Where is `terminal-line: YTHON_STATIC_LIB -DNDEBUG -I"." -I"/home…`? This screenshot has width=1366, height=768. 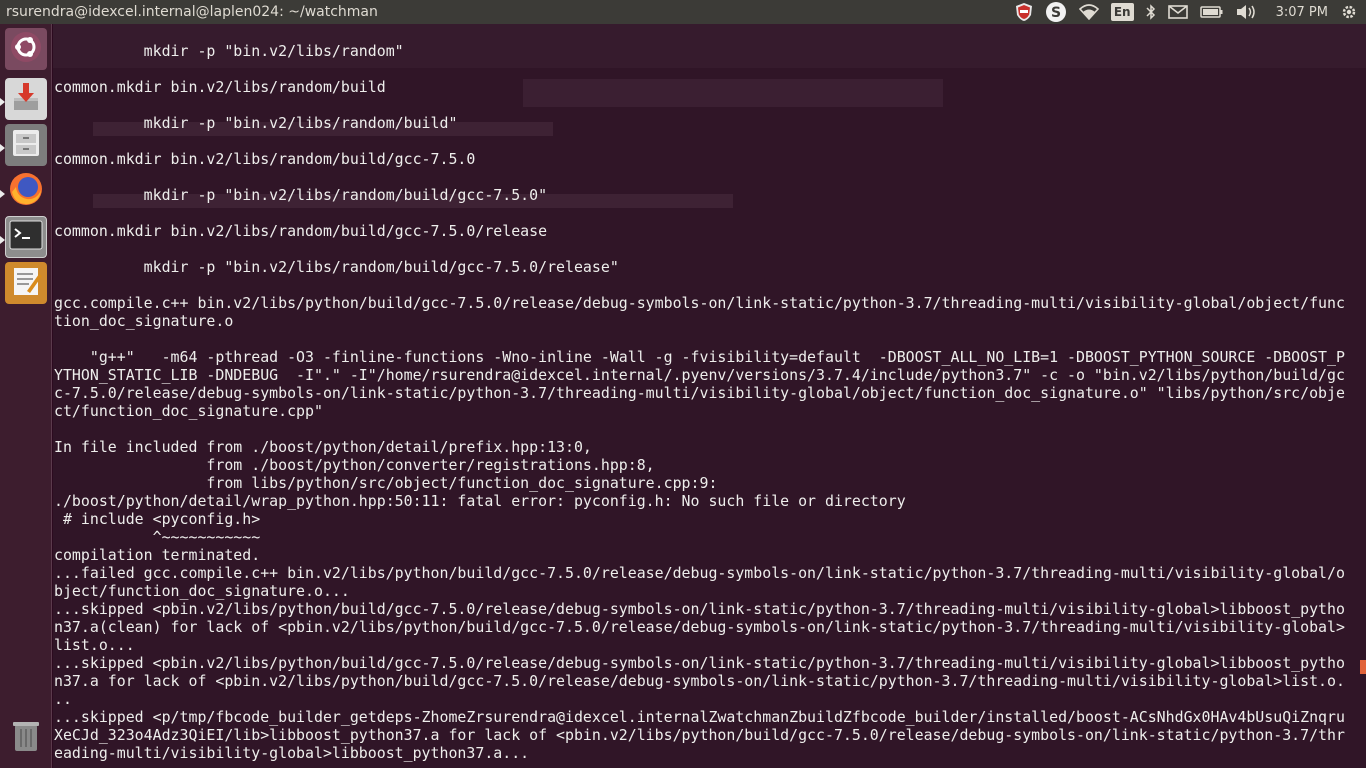 terminal-line: YTHON_STATIC_LIB -DNDEBUG -I"." -I"/home… is located at coordinates (699, 375).